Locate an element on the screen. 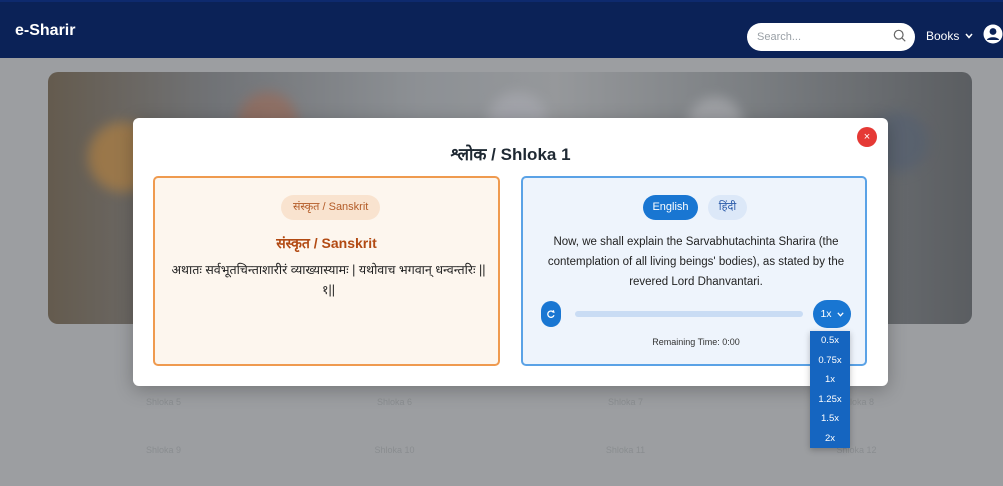  search-icon is located at coordinates (900, 36).